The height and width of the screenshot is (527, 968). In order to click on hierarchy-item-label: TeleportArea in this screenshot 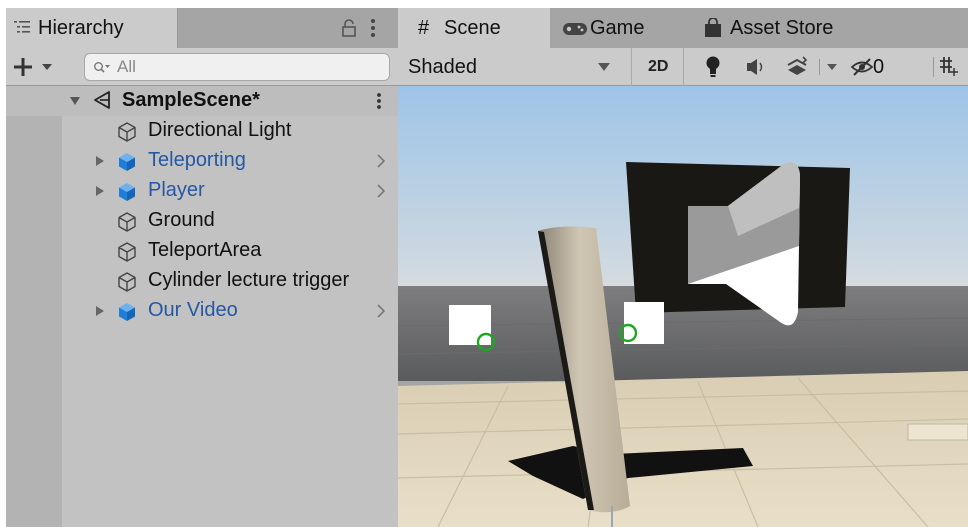, I will do `click(205, 250)`.